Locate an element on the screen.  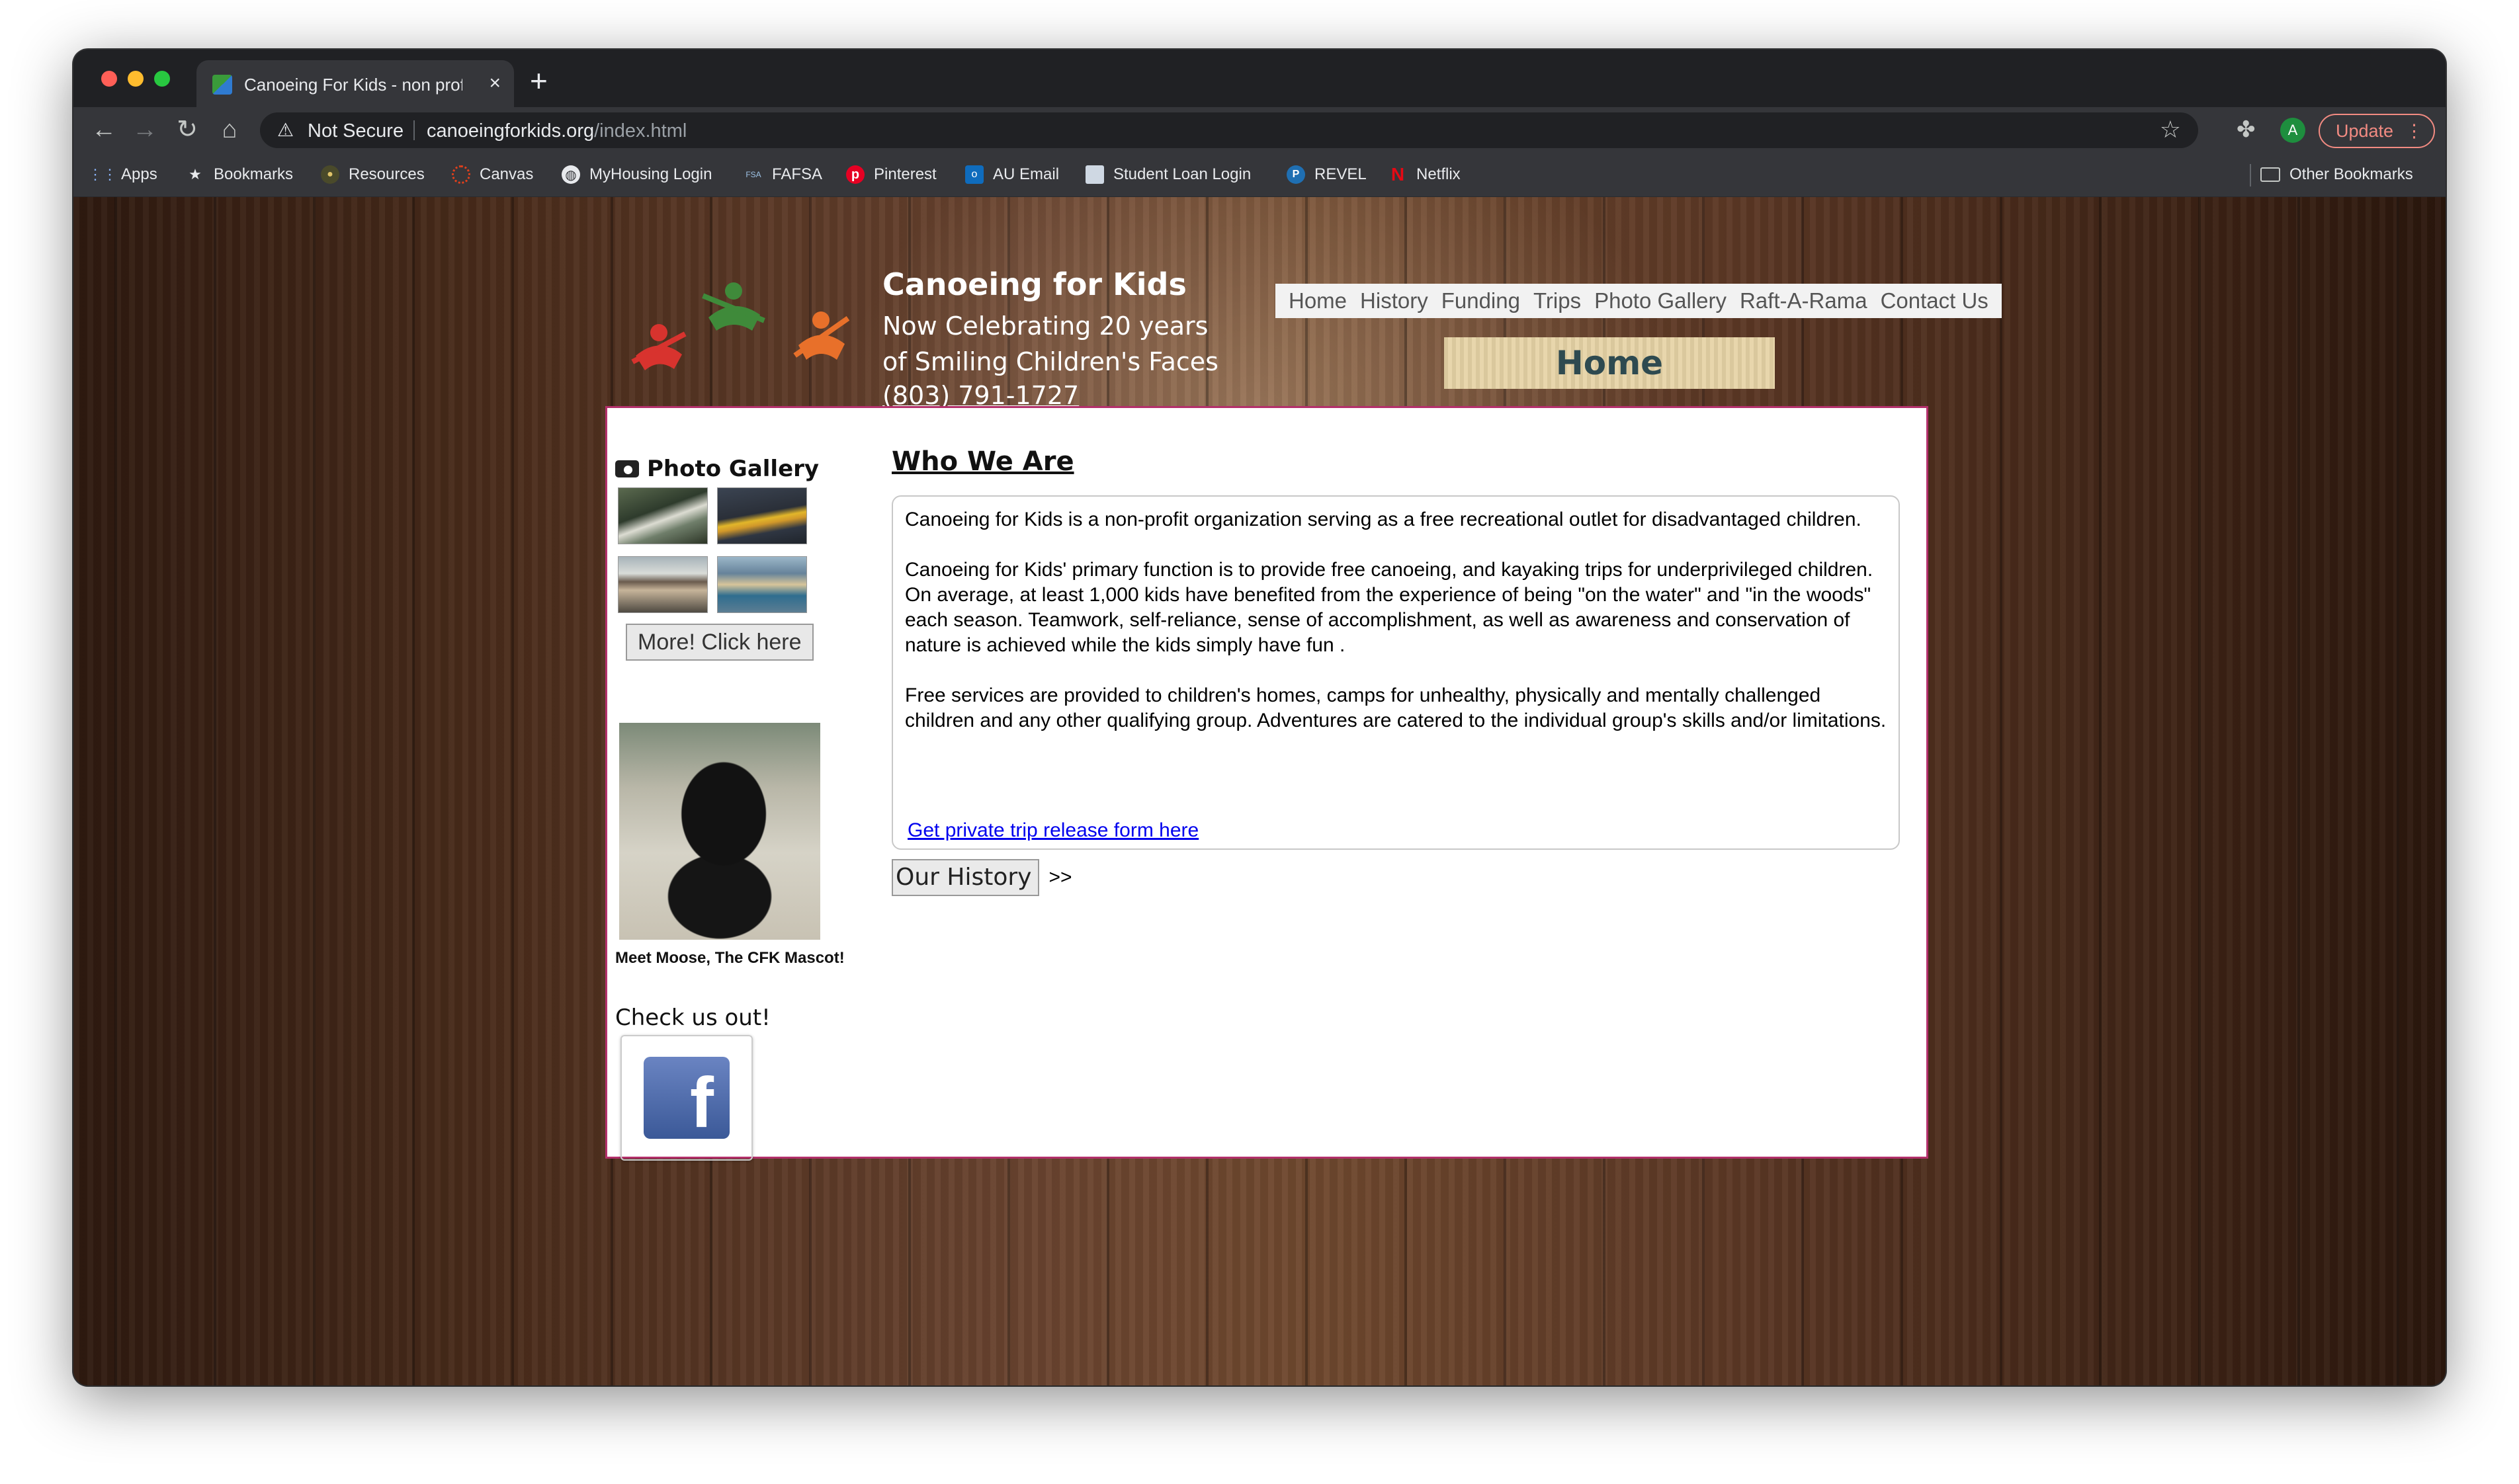
our-history-button: Our History is located at coordinates (966, 878).